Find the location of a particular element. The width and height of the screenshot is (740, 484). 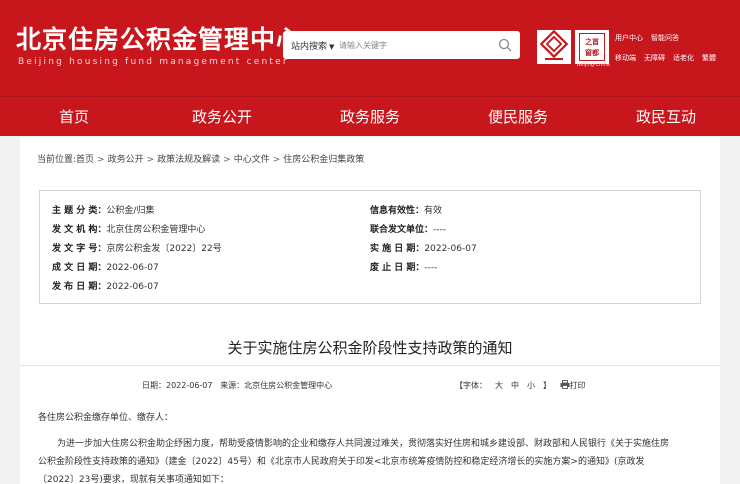

article-date: 日期：2022-06-07 is located at coordinates (177, 385).